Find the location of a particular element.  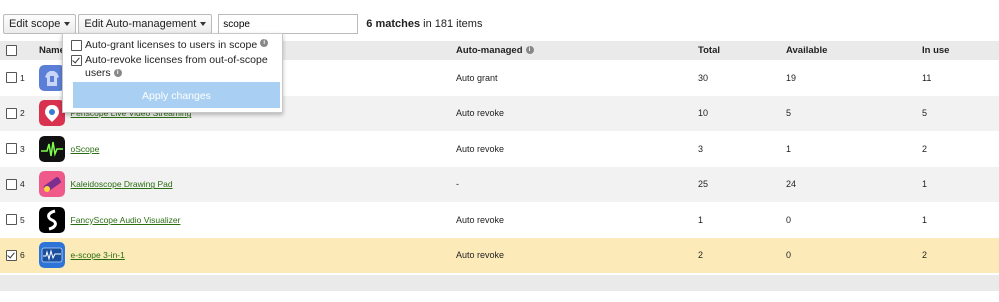

app-name-link: FancyScope Audio Visualizer is located at coordinates (126, 220).